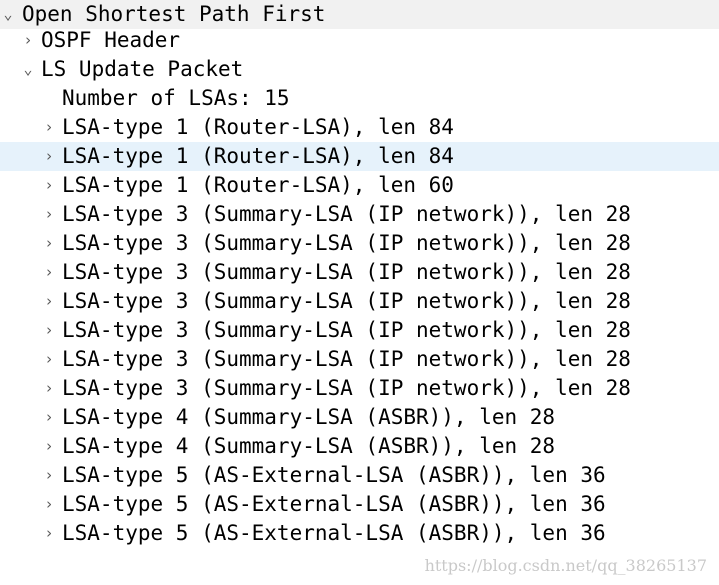 Image resolution: width=719 pixels, height=585 pixels. Describe the element at coordinates (359, 14) in the screenshot. I see `tree-row-ospf: ⌄ Open Shortest Path First` at that location.